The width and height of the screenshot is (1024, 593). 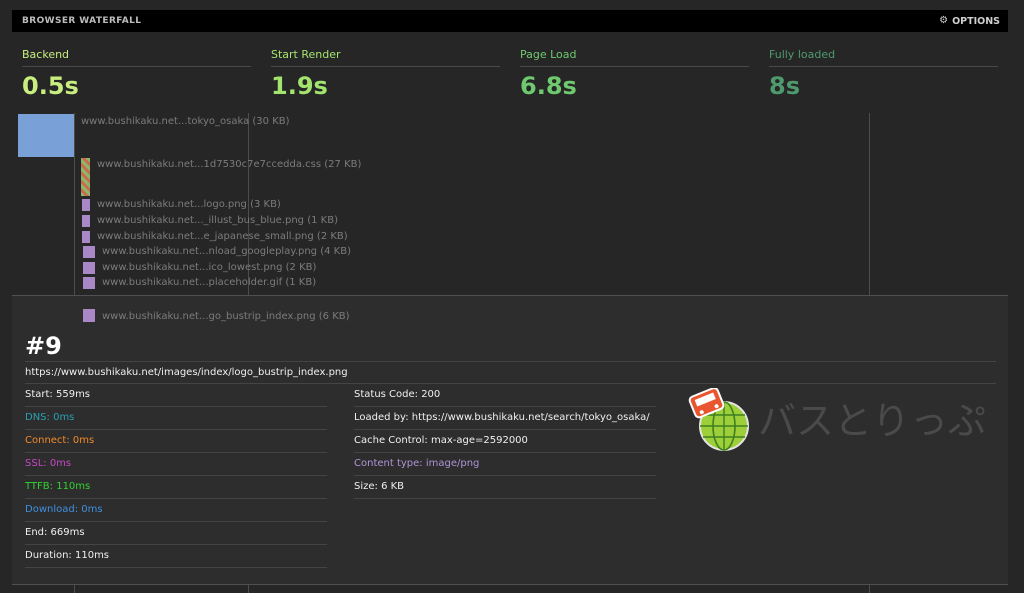 I want to click on gear-icon: ⚙, so click(x=944, y=20).